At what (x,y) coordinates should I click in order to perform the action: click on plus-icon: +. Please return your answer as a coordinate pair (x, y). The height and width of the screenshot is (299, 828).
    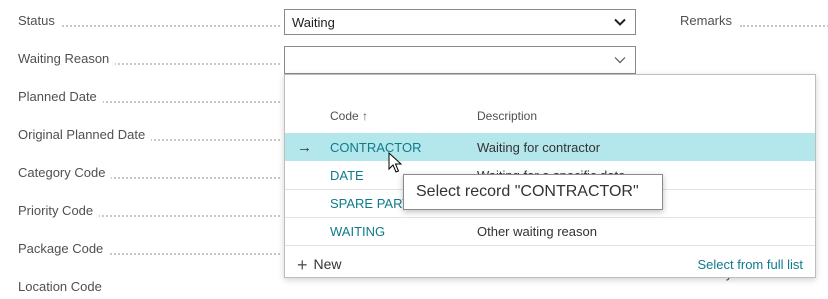
    Looking at the image, I should click on (302, 265).